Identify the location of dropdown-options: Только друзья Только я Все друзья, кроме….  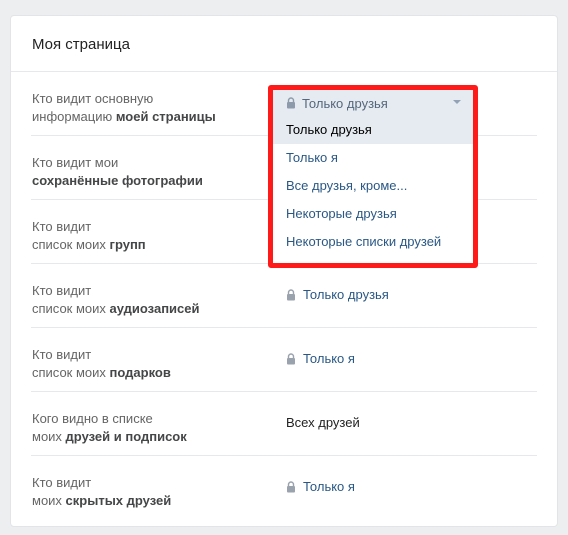
(373, 186).